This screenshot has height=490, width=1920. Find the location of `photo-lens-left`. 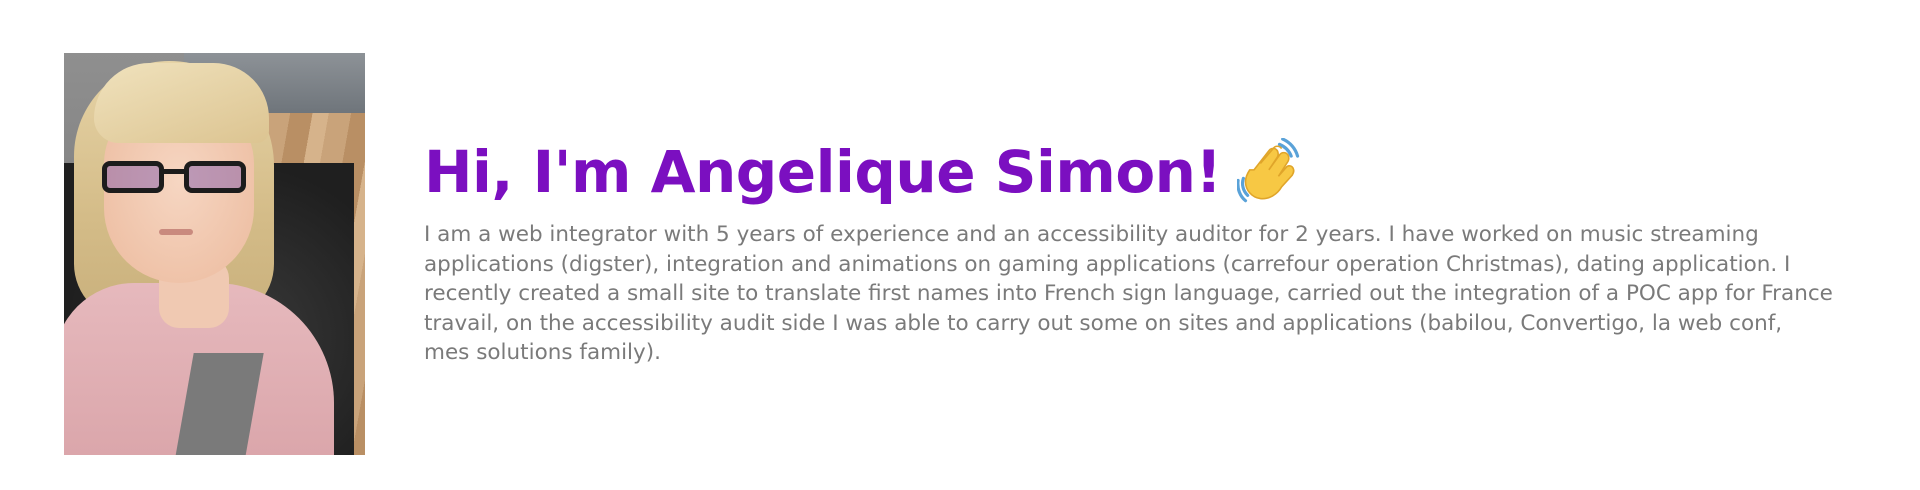

photo-lens-left is located at coordinates (133, 177).